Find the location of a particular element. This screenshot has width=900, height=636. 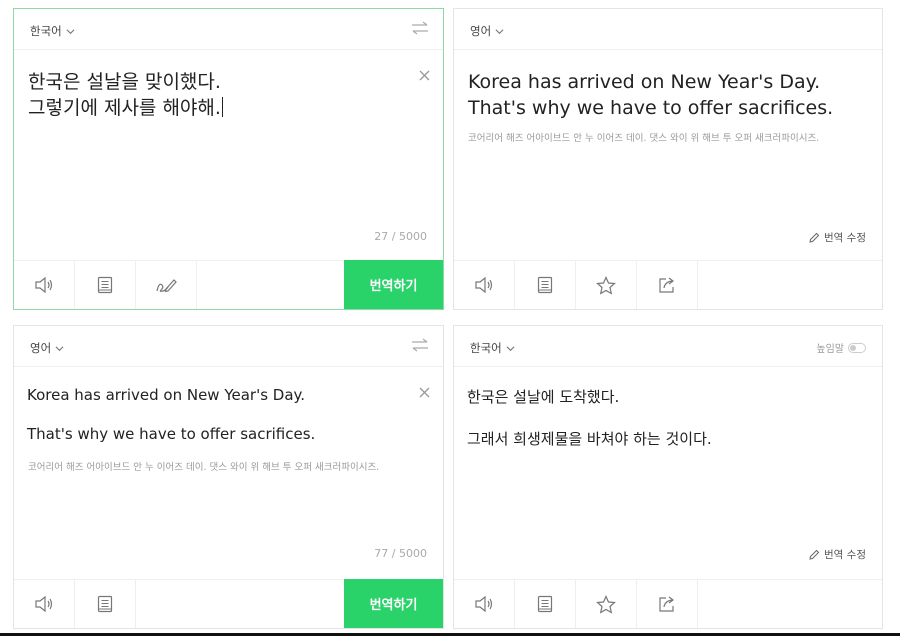

bottom-result-dictionary-button is located at coordinates (545, 604).